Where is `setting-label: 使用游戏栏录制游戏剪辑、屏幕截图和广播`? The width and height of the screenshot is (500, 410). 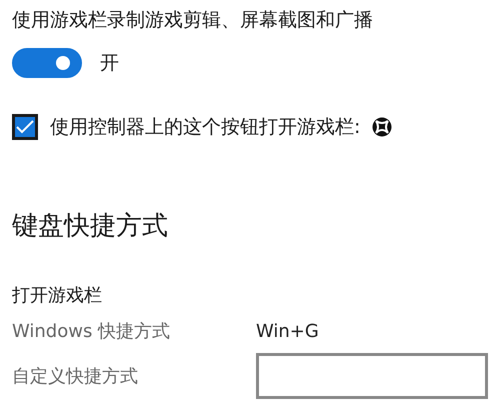
setting-label: 使用游戏栏录制游戏剪辑、屏幕截图和广播 is located at coordinates (193, 20).